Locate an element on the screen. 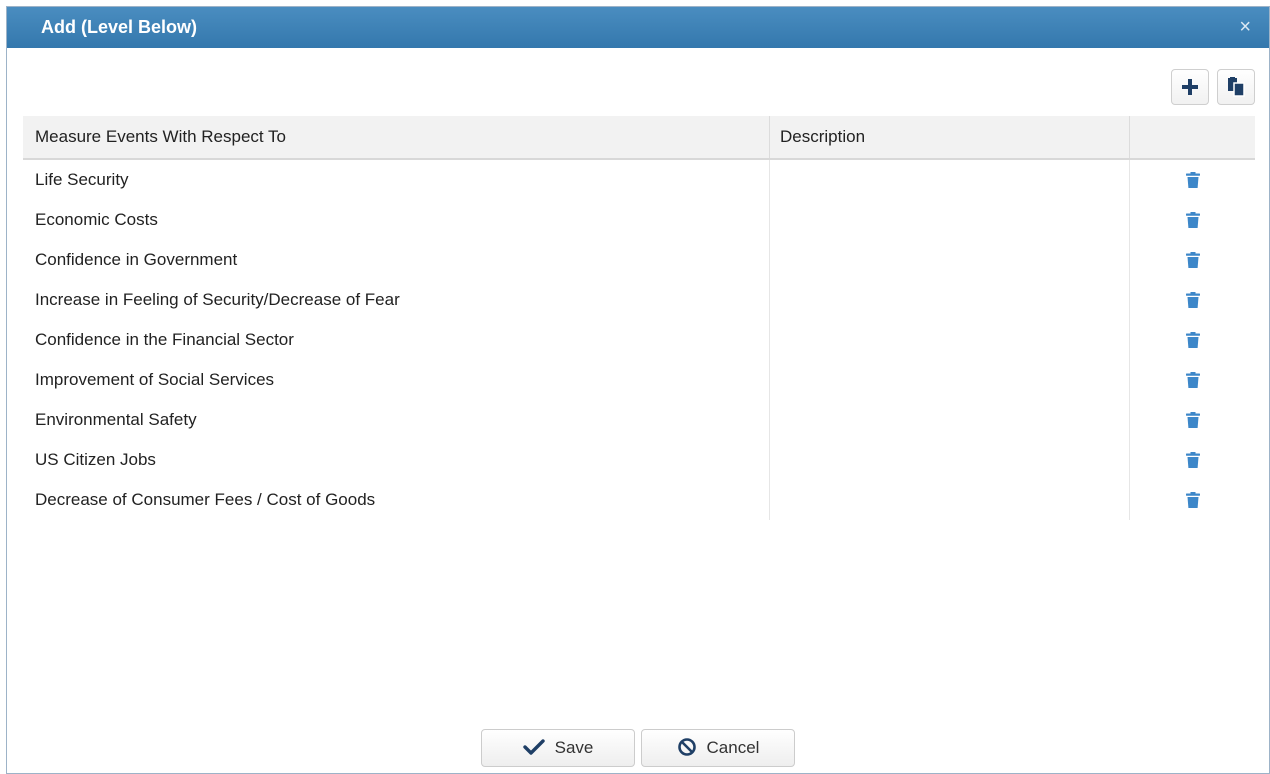 The height and width of the screenshot is (774, 1270). save-label: Save is located at coordinates (574, 747).